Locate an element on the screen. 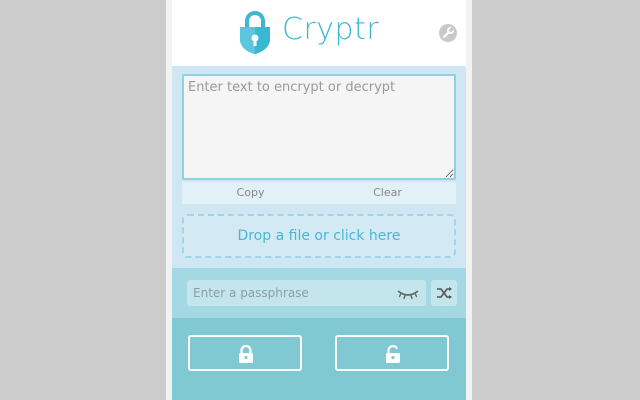  passphrase-section is located at coordinates (319, 293).